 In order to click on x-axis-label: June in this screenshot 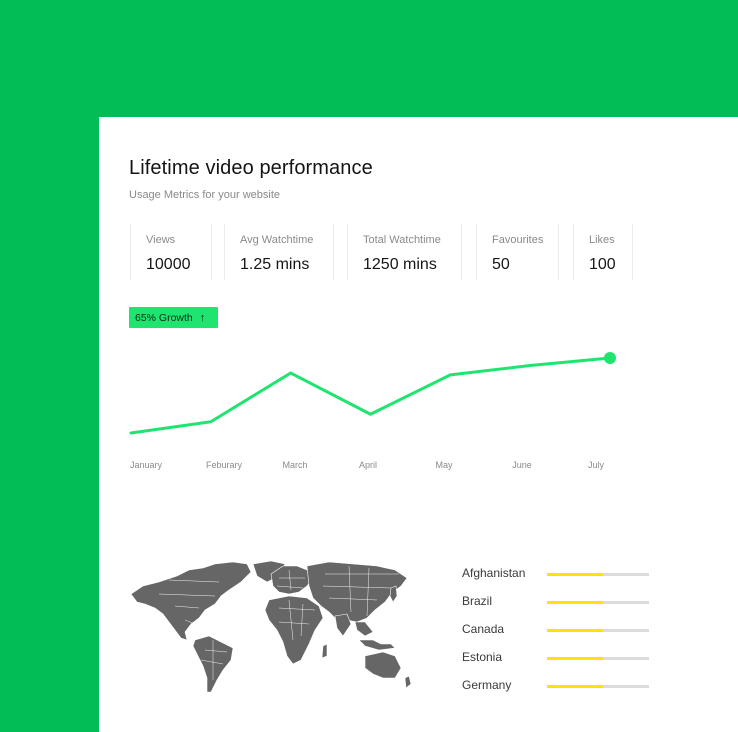, I will do `click(522, 465)`.